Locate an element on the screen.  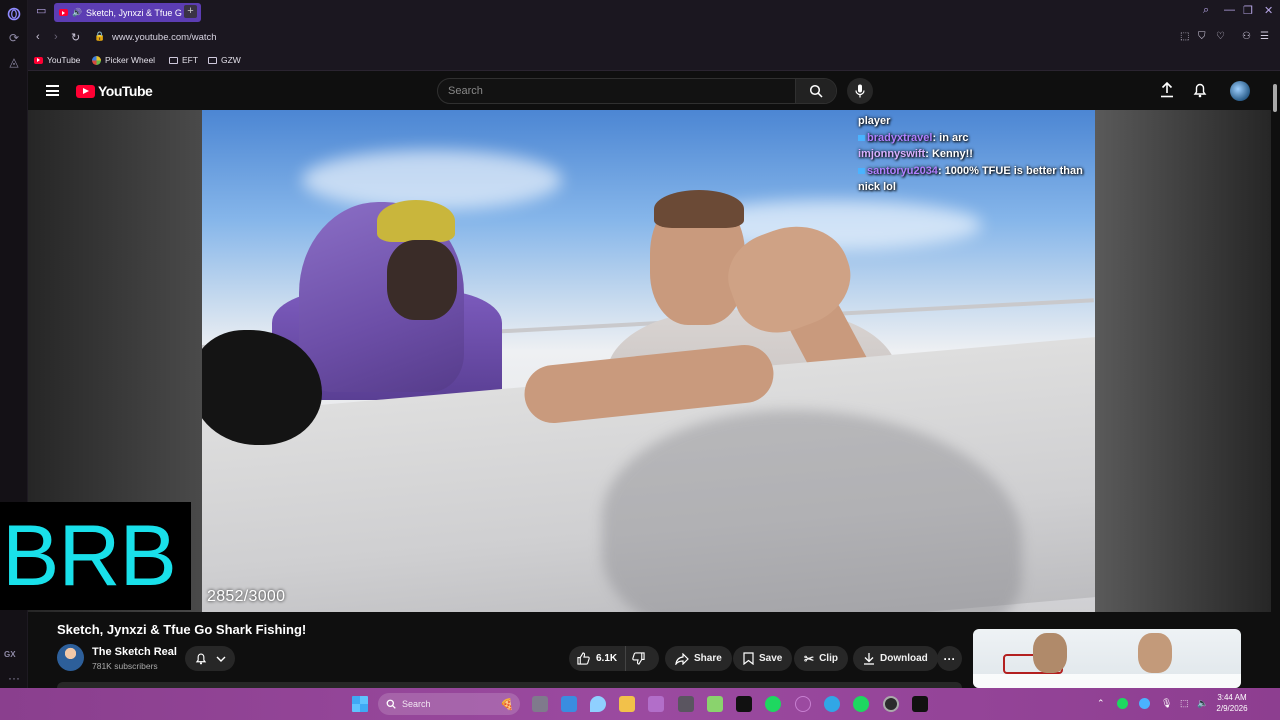
capcut-icon is located at coordinates (744, 704).